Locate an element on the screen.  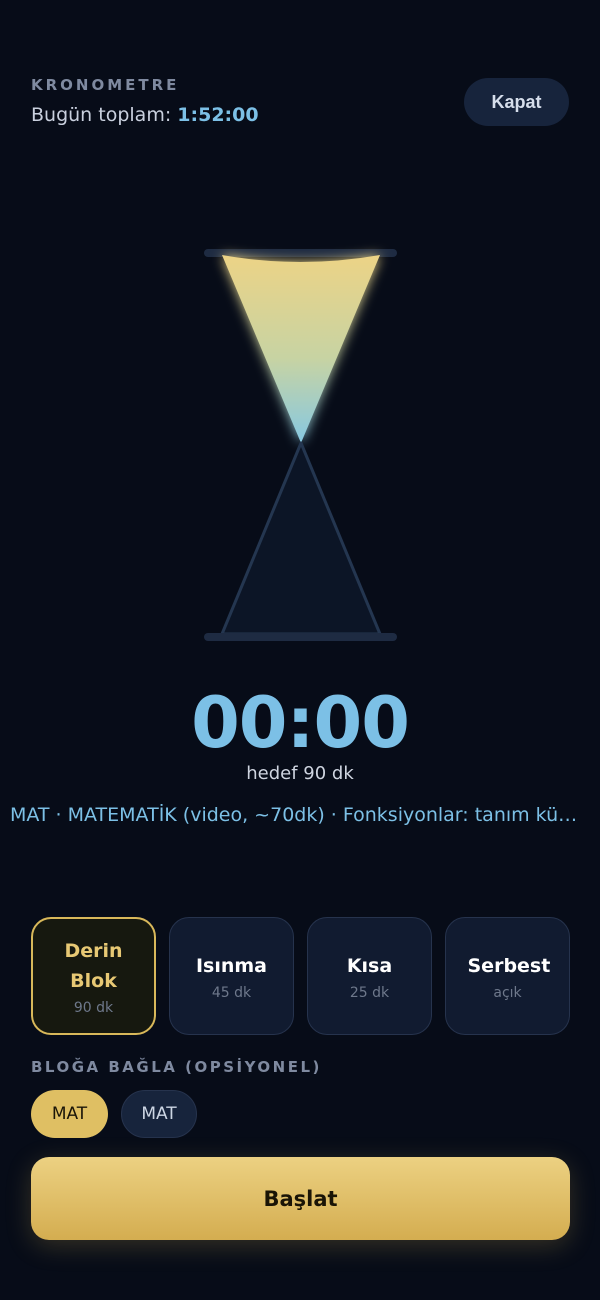
link-block-label: BLOĞA BAĞLA (OPSİYONEL) is located at coordinates (176, 1067).